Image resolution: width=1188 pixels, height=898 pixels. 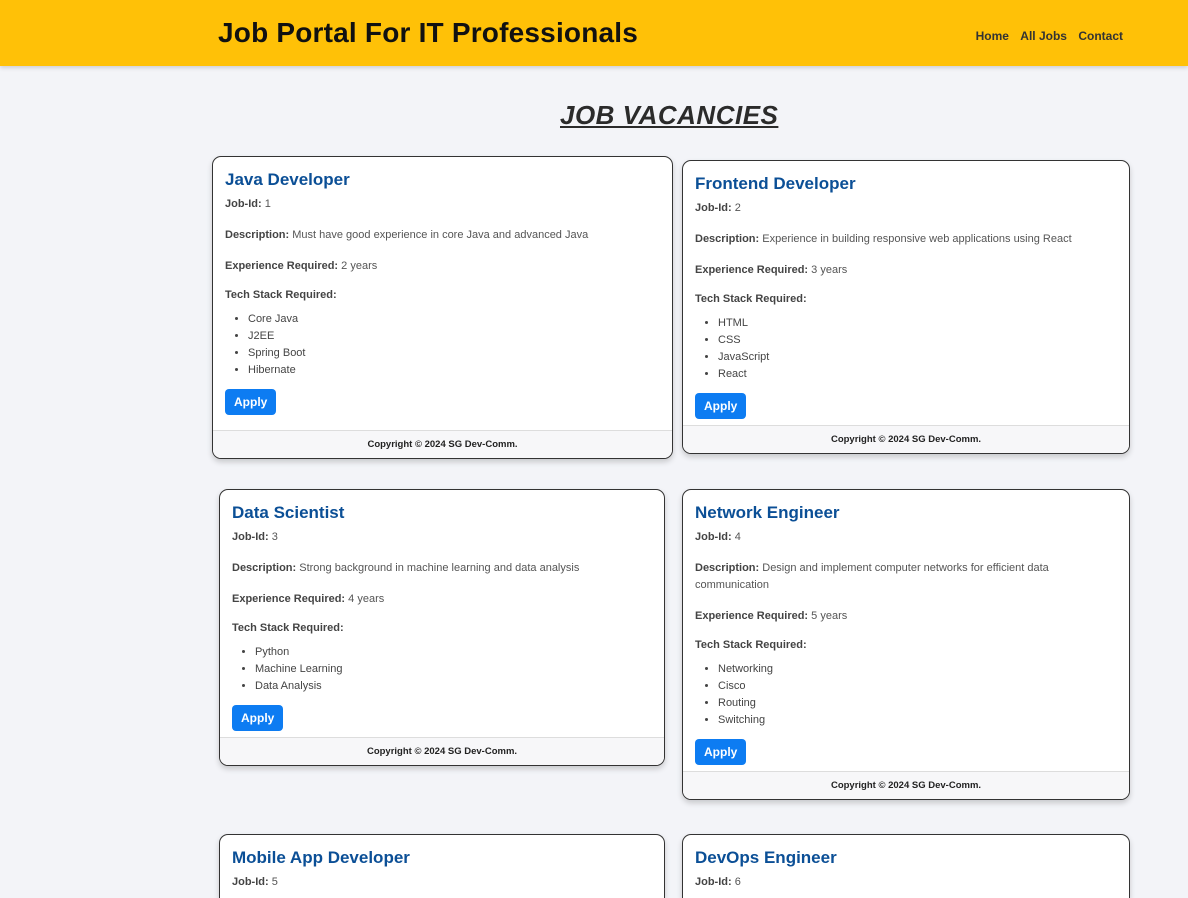 I want to click on tech-item: Python, so click(x=453, y=652).